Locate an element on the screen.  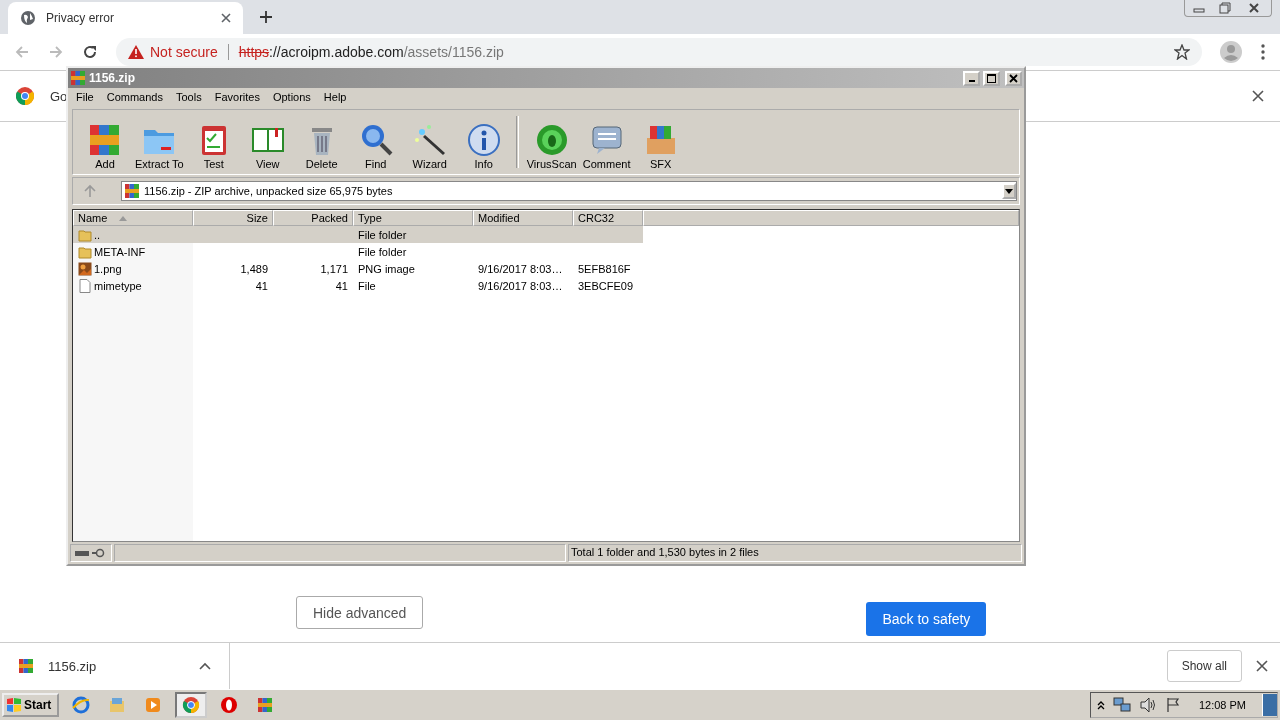
toolbar-button: Extract To is located at coordinates (159, 146).